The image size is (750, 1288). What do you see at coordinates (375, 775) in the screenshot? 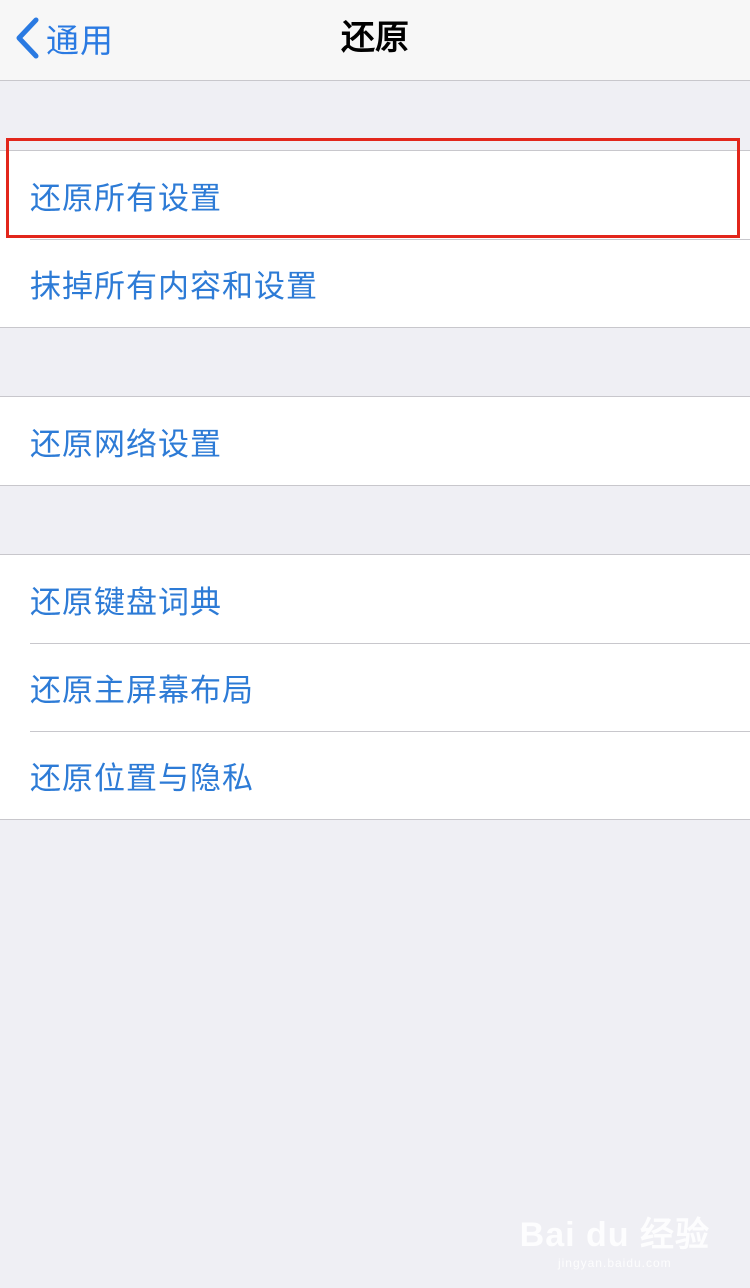
I see `reset-location-privacy-item: 还原位置与隐私` at bounding box center [375, 775].